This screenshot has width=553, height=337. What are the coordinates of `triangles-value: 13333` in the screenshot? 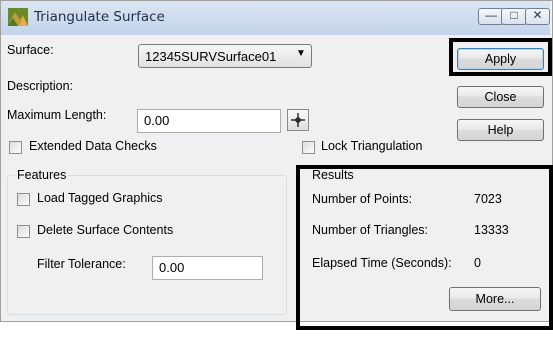 It's located at (491, 230).